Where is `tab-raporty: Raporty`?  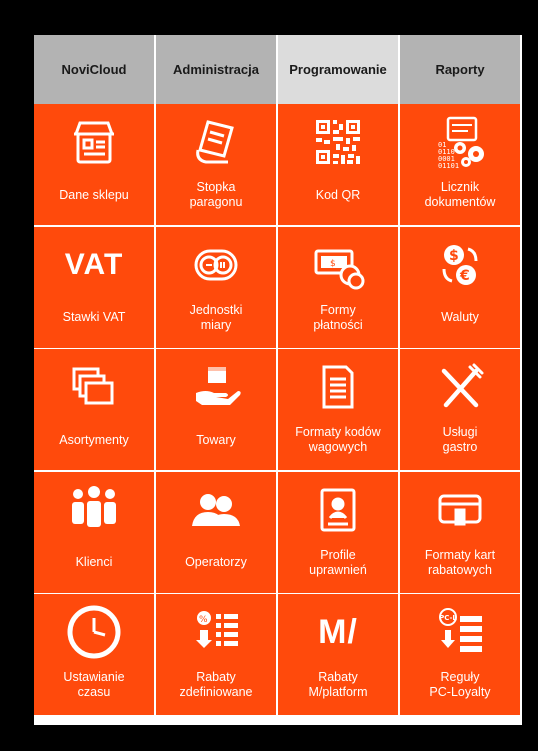 tab-raporty: Raporty is located at coordinates (460, 69).